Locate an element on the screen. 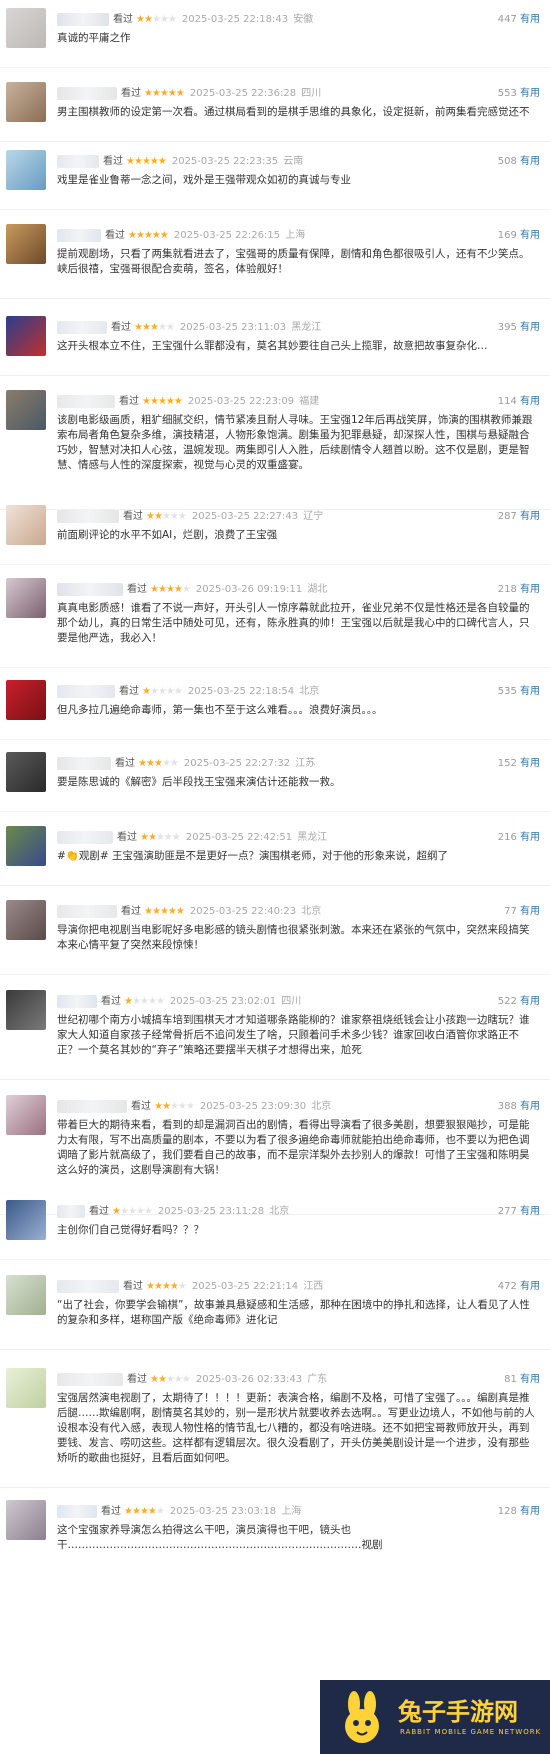 Image resolution: width=550 pixels, height=1754 pixels. logo-subtitle: RABBIT MOBILE GAME NETWORK is located at coordinates (471, 1732).